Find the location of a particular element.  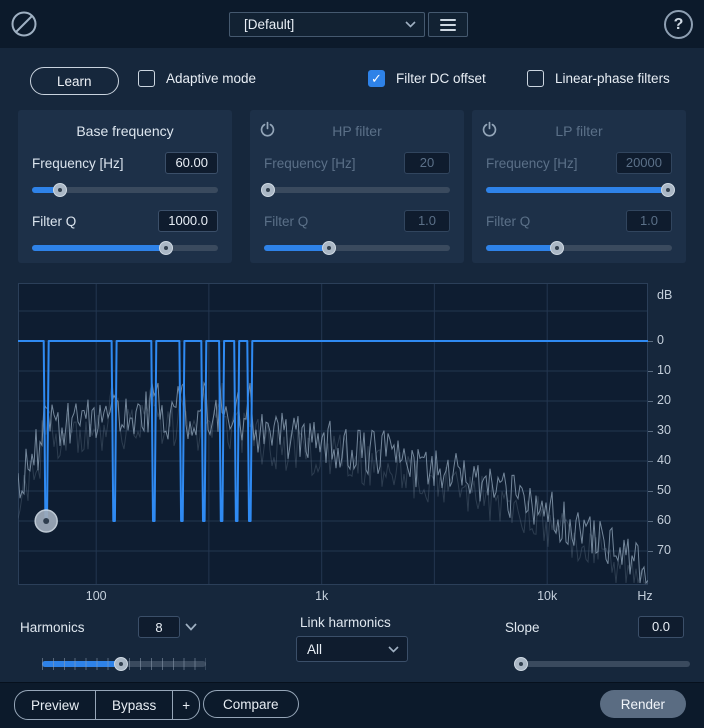

filter-dc-offset-checkbox: ✓ Filter DC offset is located at coordinates (427, 78).